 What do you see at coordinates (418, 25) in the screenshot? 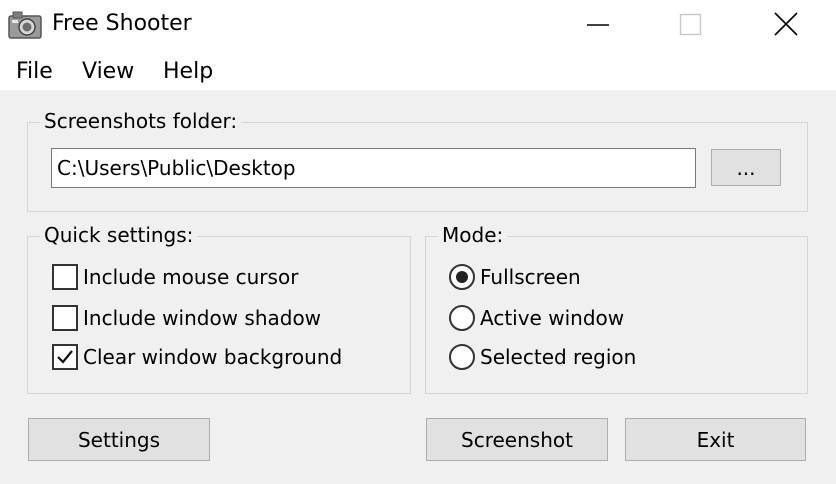
I see `title-bar: Free Shooter` at bounding box center [418, 25].